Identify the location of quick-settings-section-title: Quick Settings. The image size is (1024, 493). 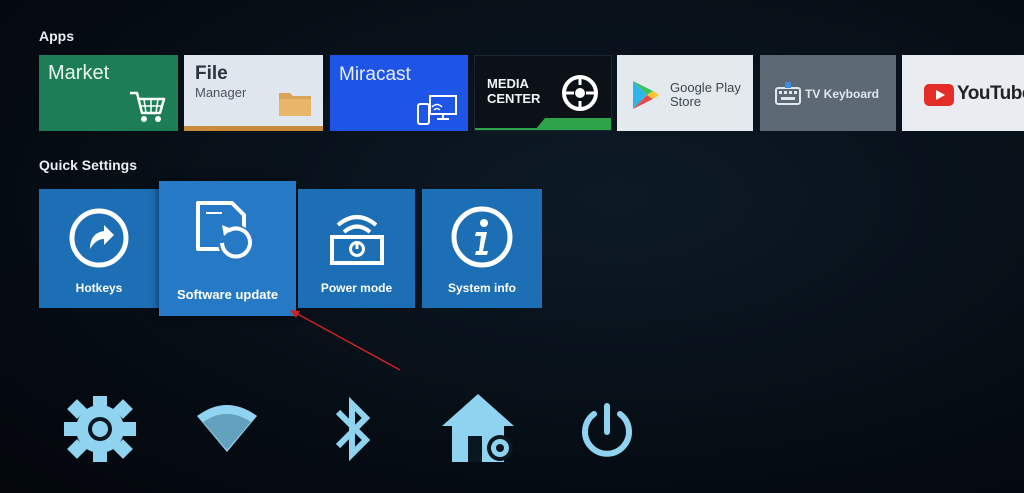
(88, 165).